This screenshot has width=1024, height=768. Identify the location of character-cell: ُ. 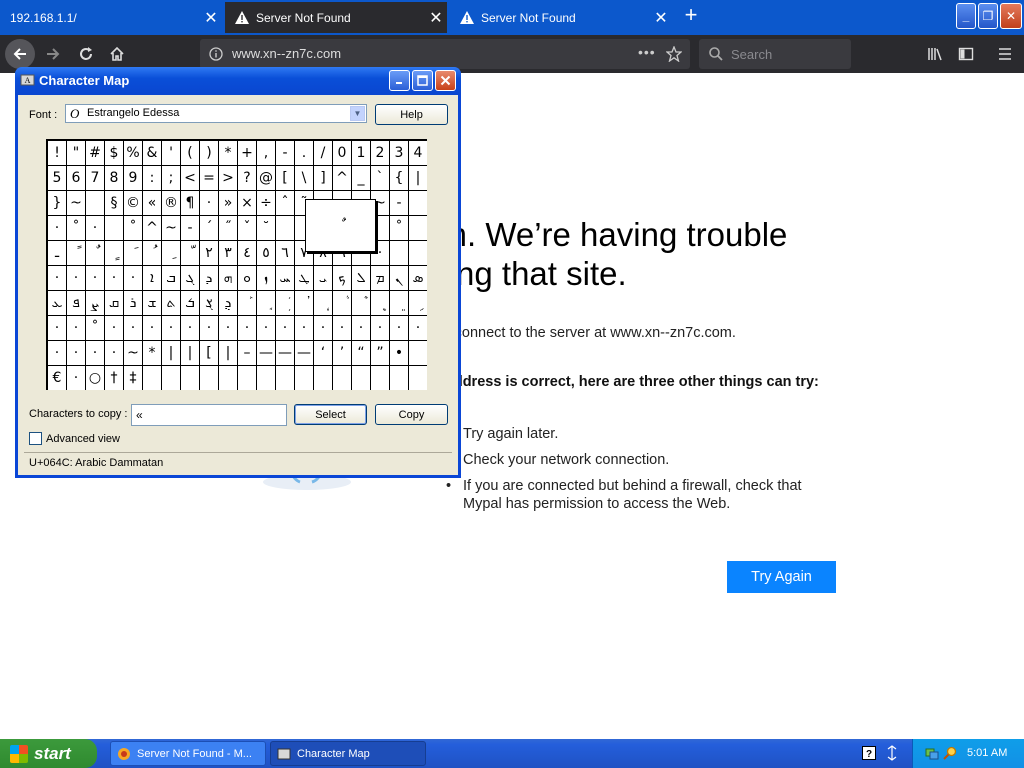
(152, 253).